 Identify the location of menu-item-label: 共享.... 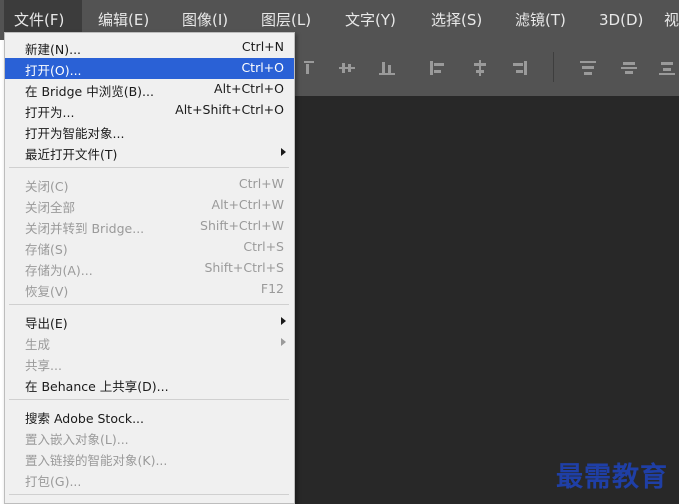
(43, 365).